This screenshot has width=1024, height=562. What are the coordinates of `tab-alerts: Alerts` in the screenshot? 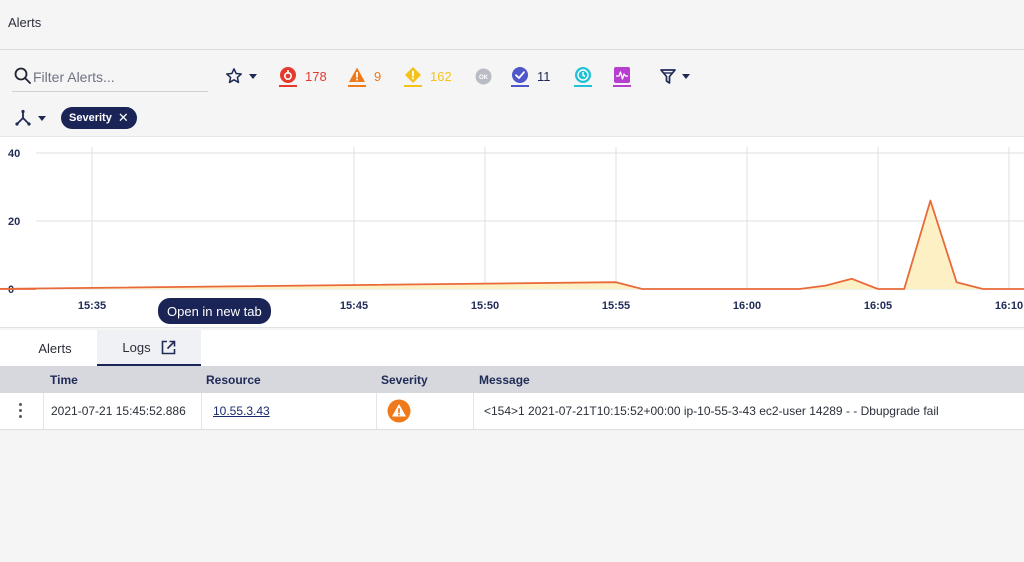 It's located at (55, 348).